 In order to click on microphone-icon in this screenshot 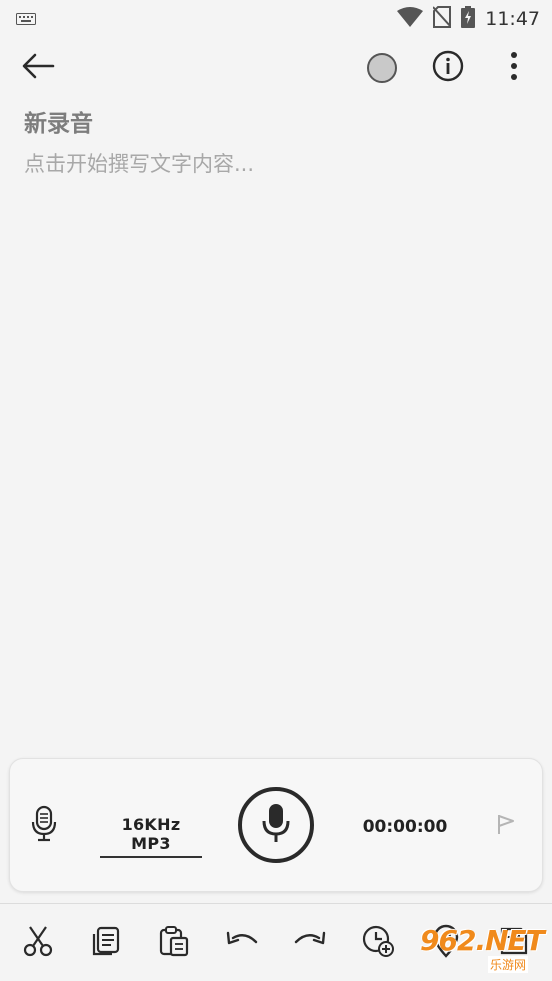, I will do `click(44, 826)`.